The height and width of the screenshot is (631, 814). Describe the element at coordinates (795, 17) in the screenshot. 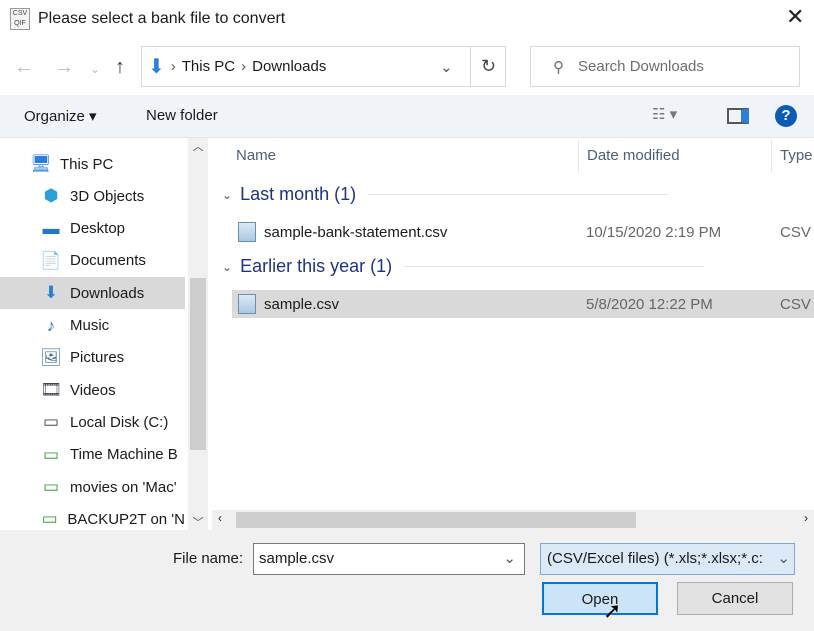

I see `close-button: ✕` at that location.